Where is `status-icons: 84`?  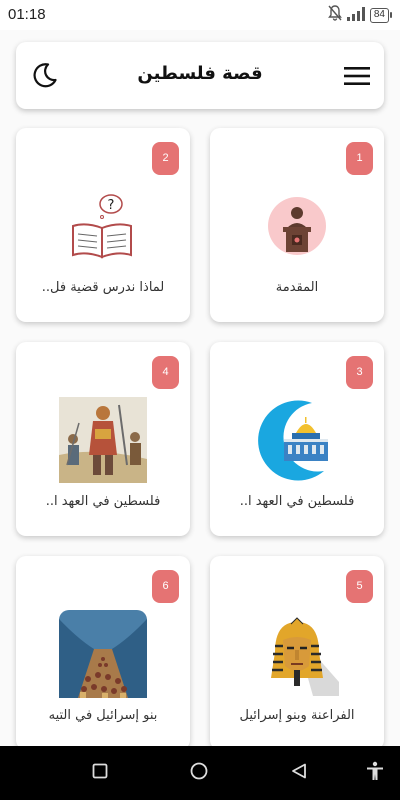
status-icons: 84 is located at coordinates (359, 15).